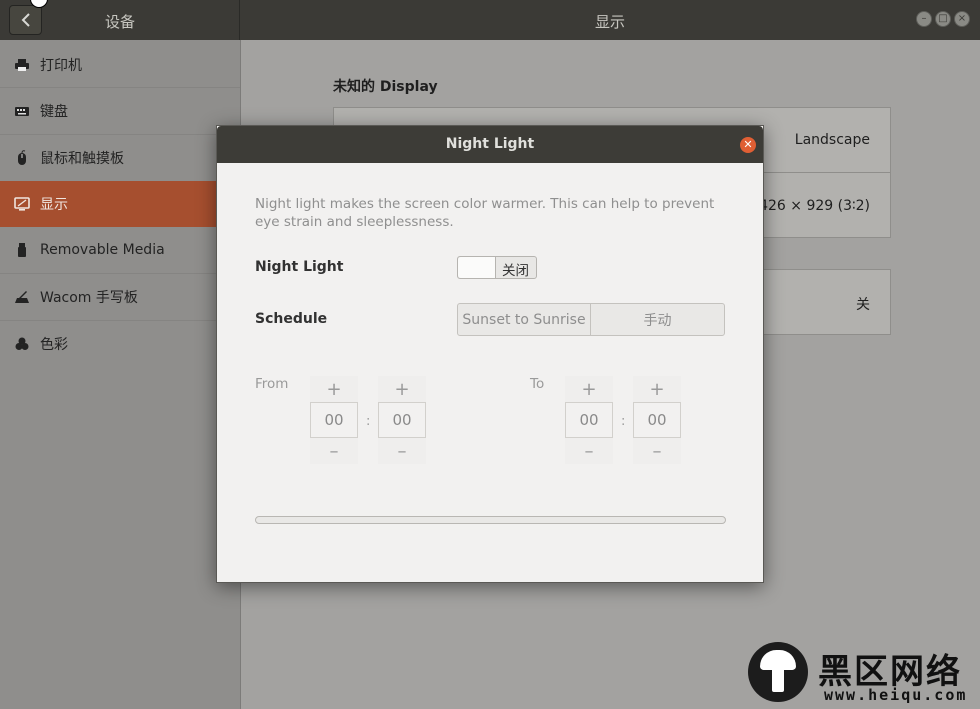 The height and width of the screenshot is (709, 980). I want to click on from-minutes-spinner: + 00 –, so click(402, 420).